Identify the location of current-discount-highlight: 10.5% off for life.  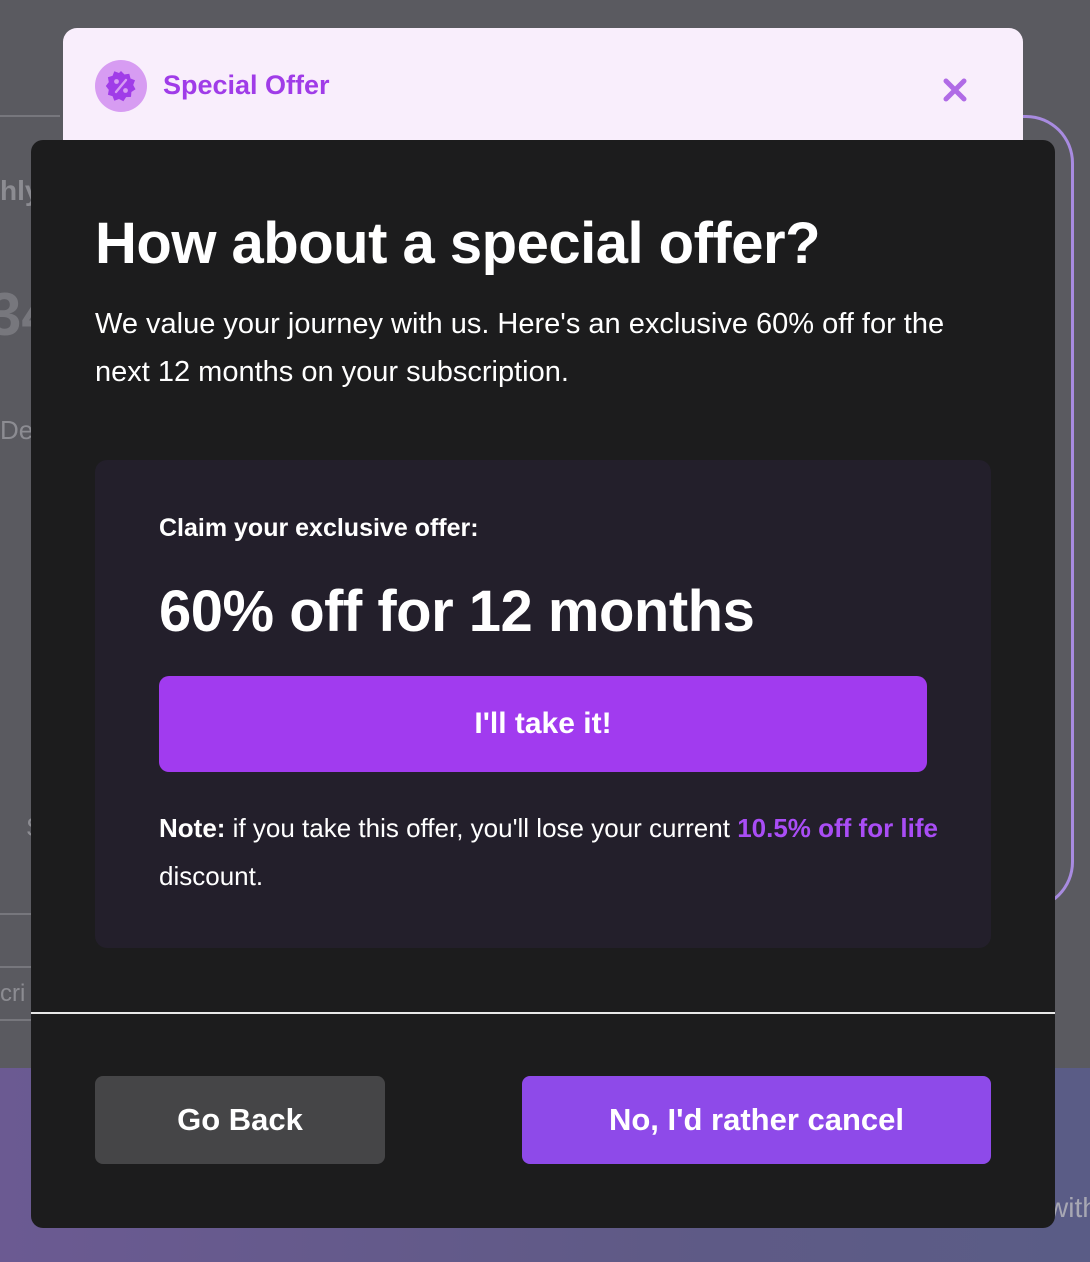
(838, 828).